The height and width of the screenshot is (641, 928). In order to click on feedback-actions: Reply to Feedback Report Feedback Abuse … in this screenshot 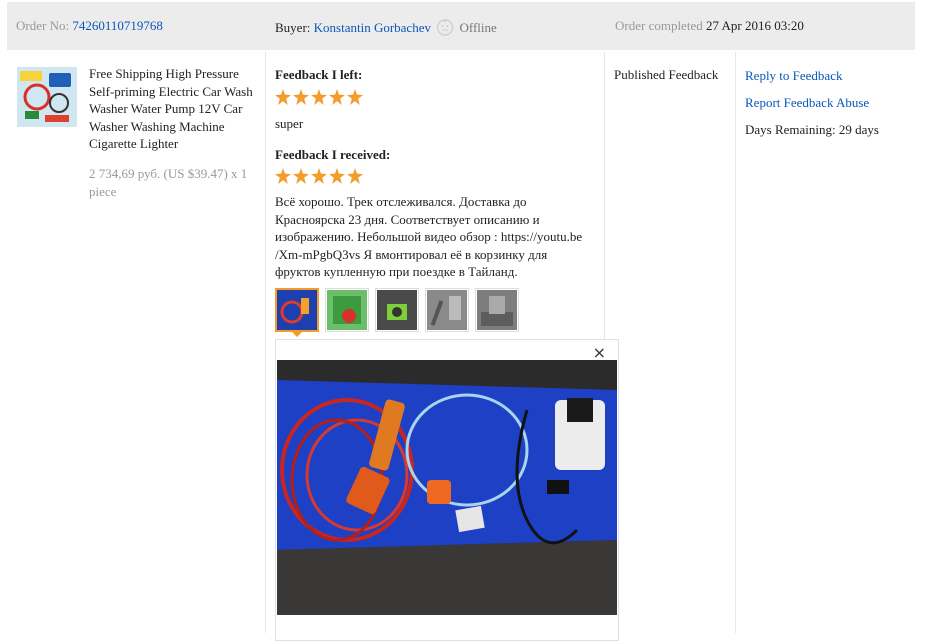, I will do `click(812, 107)`.